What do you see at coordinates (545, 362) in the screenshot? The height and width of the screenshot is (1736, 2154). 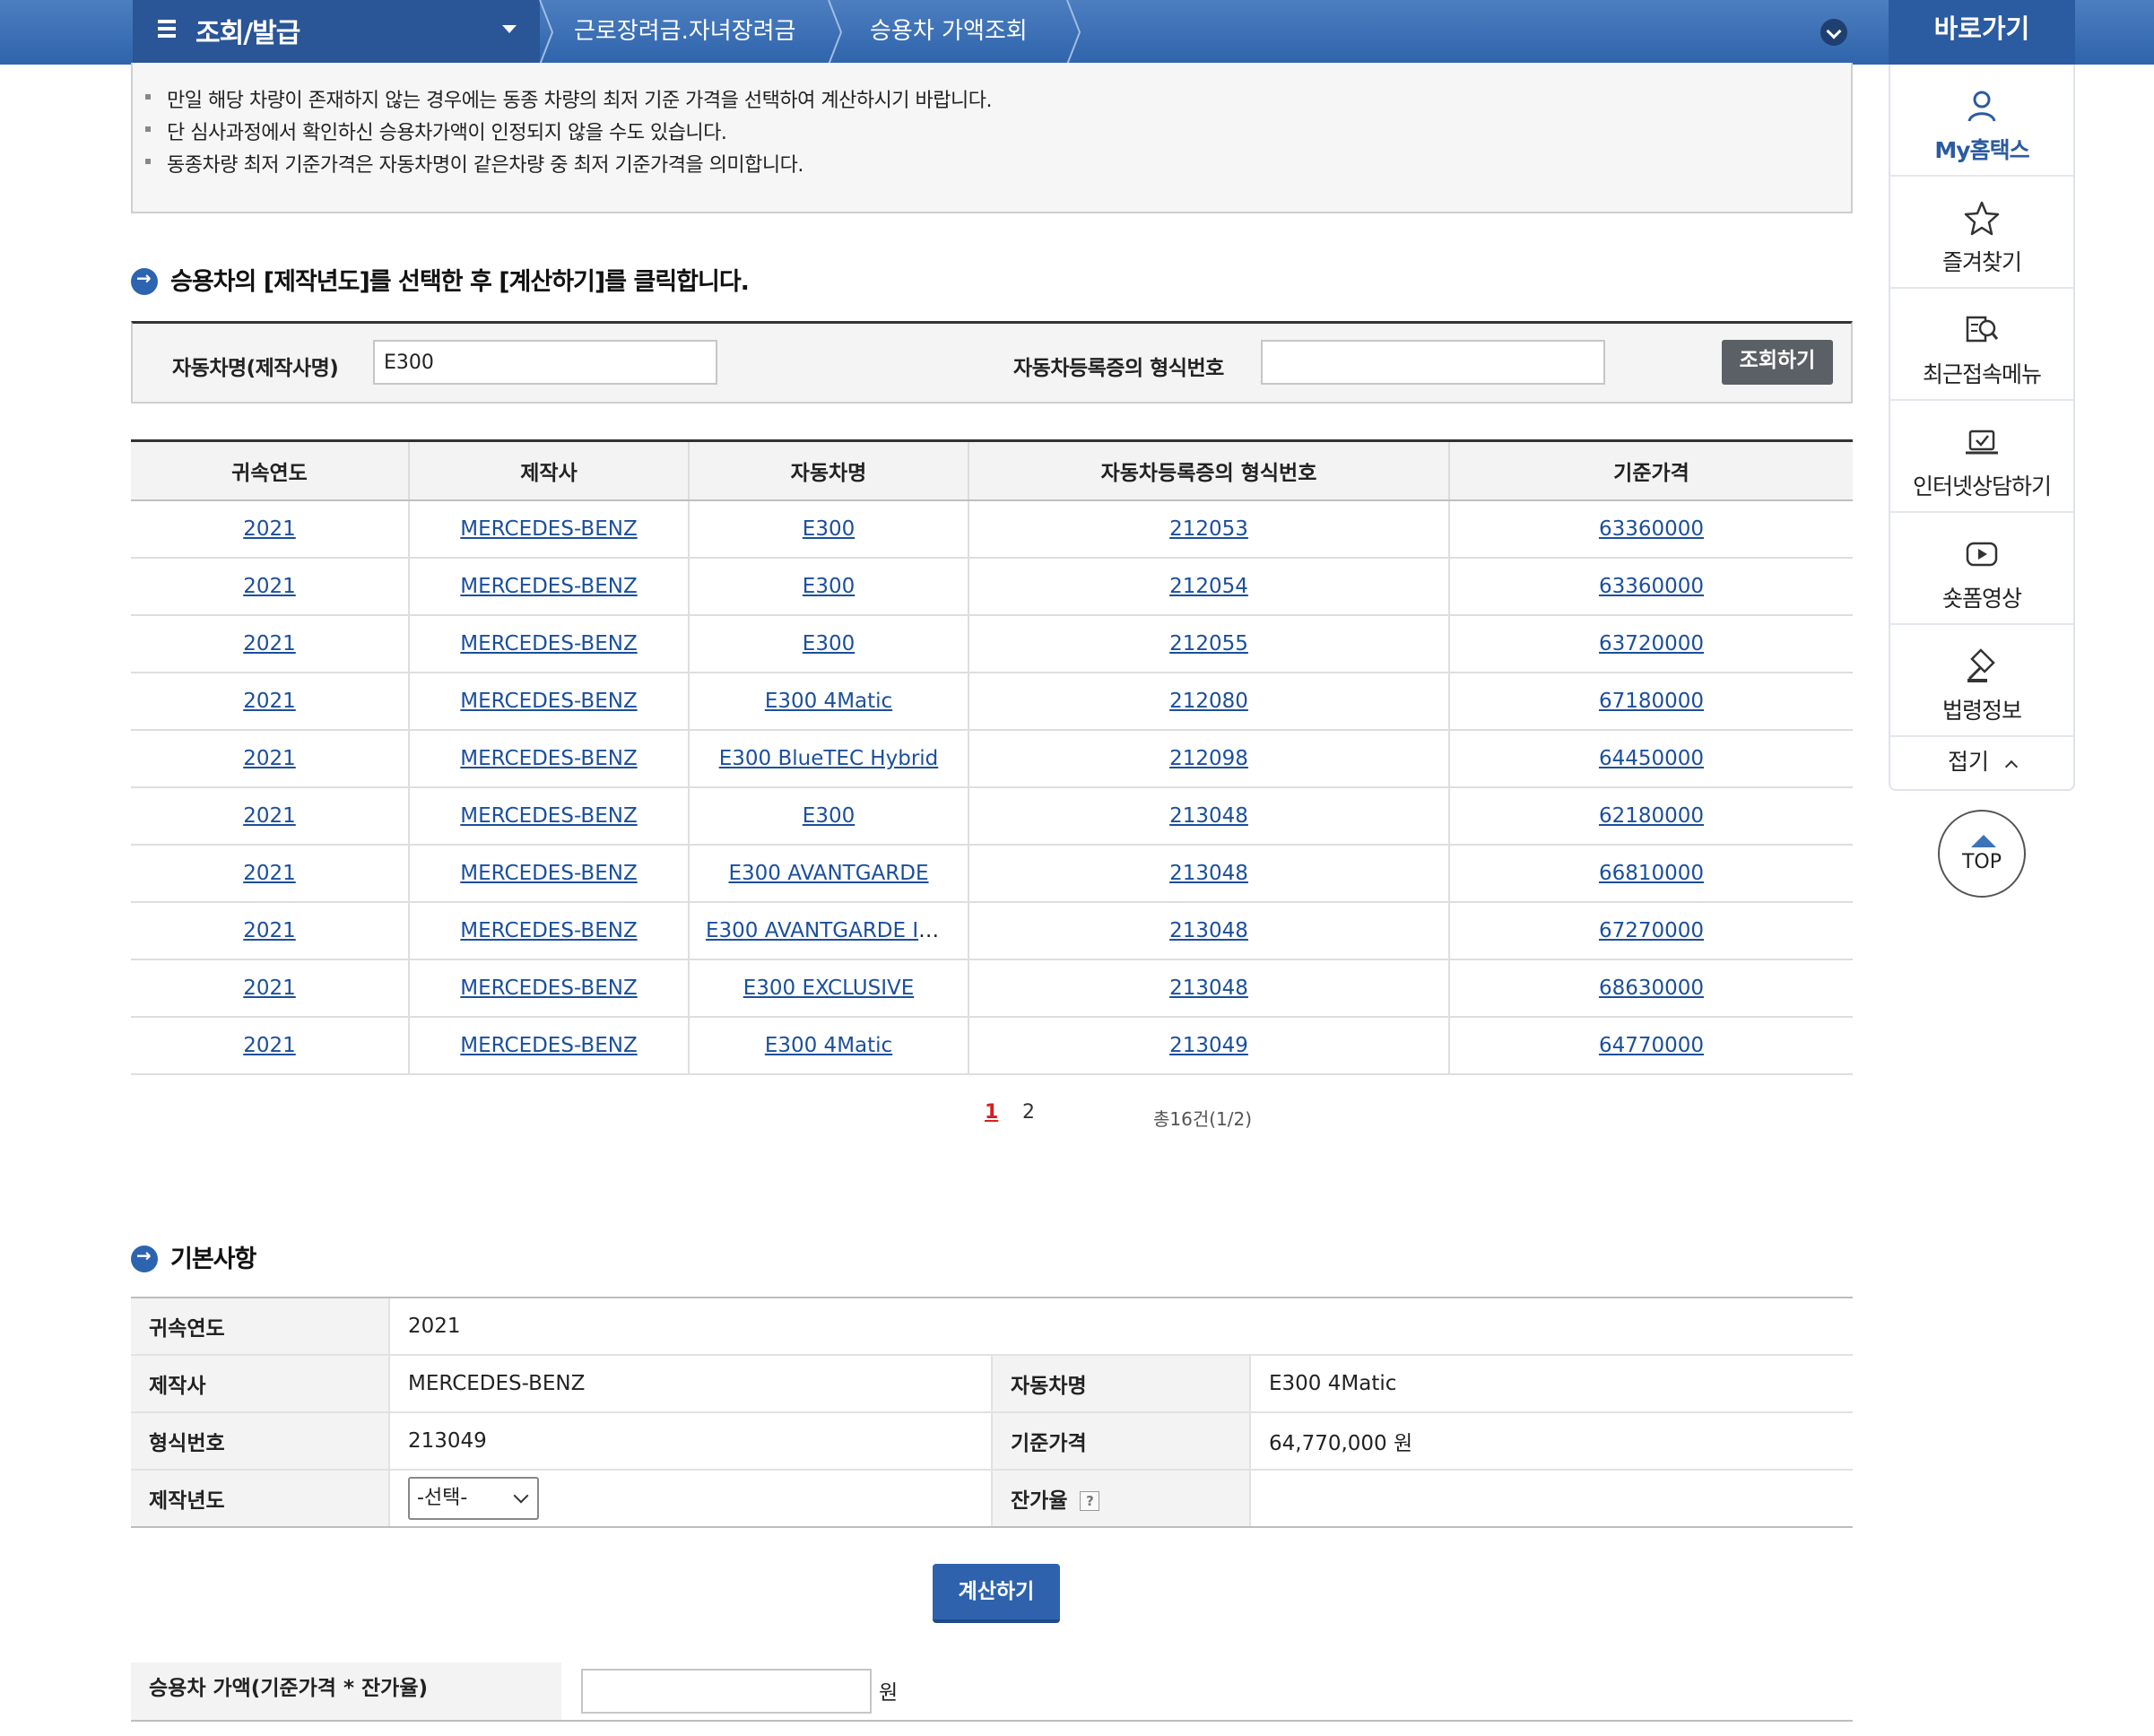 I see `car-name-input` at bounding box center [545, 362].